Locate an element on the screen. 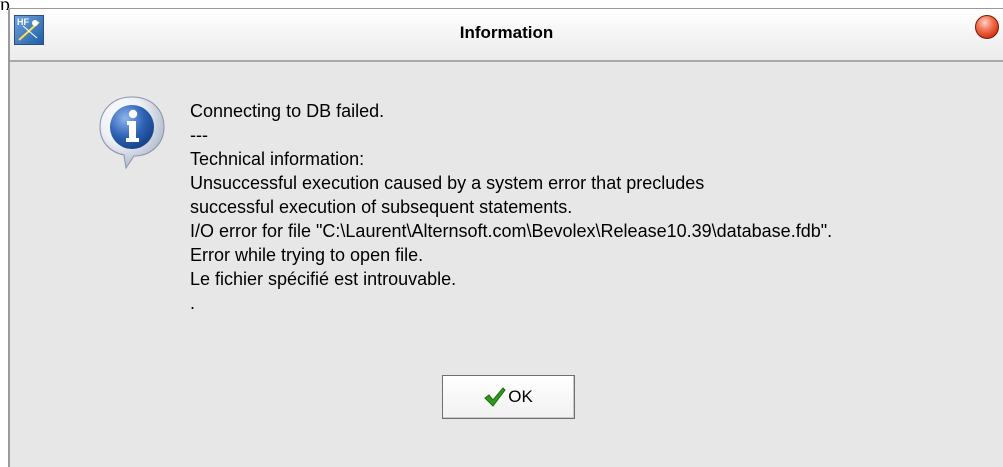  message-line: Technical information: is located at coordinates (277, 159).